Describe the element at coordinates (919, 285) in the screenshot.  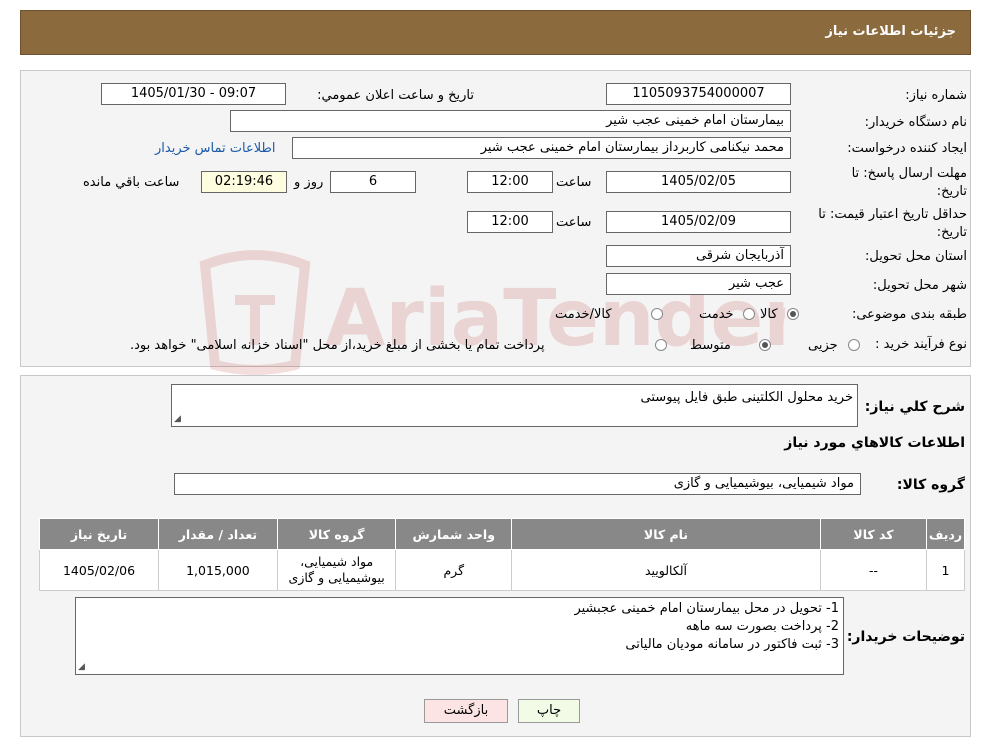
I see `city-label: شهر محل تحویل:` at that location.